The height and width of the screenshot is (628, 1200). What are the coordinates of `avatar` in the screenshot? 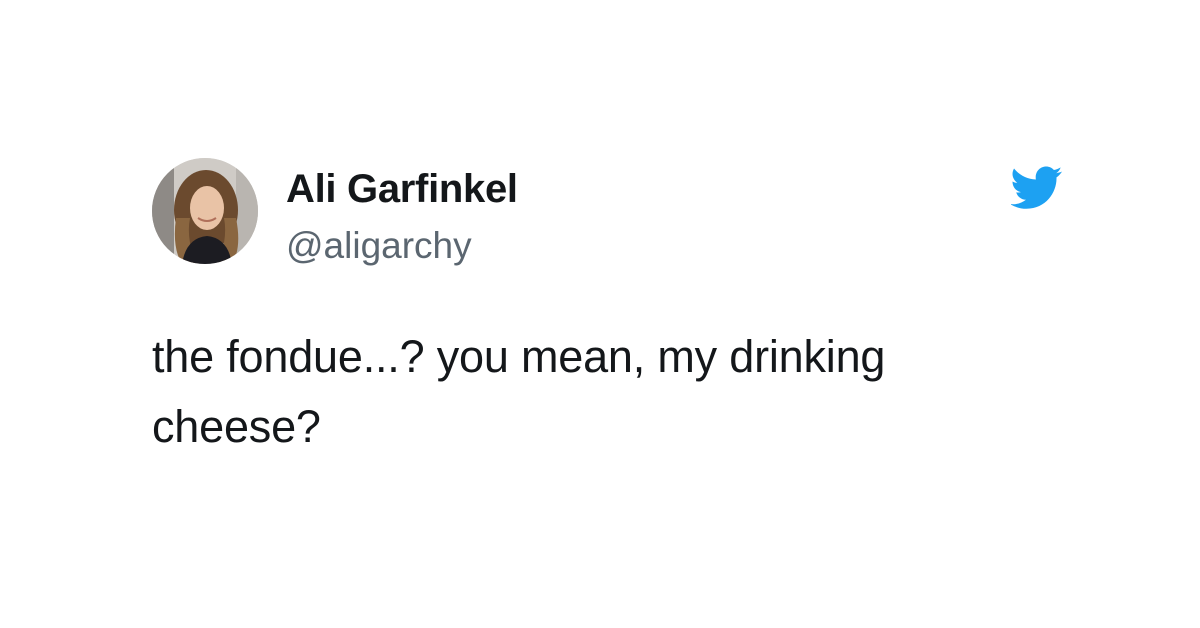 It's located at (205, 211).